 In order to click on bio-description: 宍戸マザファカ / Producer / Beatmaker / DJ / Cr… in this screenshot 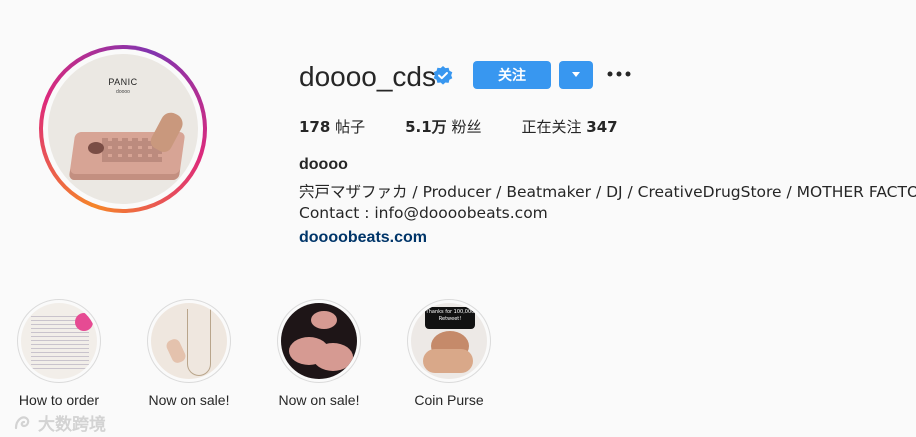, I will do `click(607, 192)`.